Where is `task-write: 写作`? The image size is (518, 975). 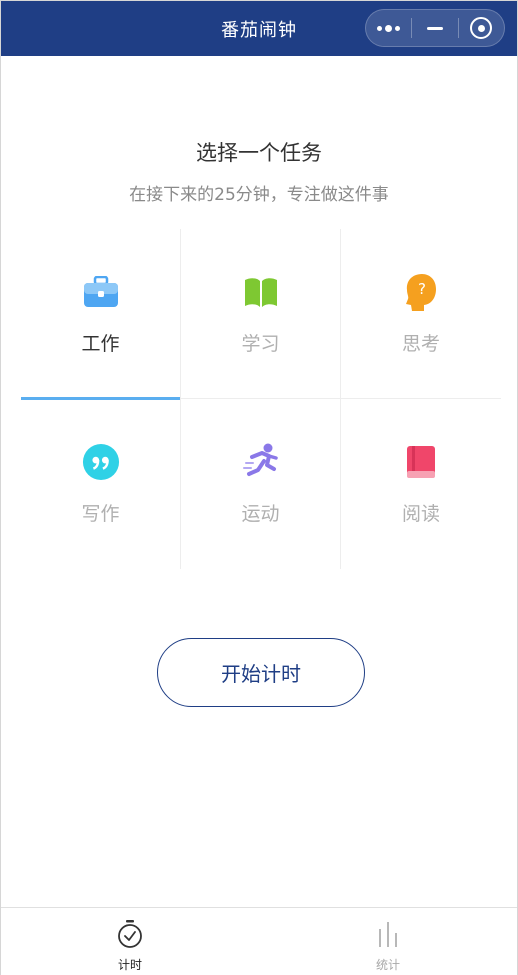 task-write: 写作 is located at coordinates (101, 484).